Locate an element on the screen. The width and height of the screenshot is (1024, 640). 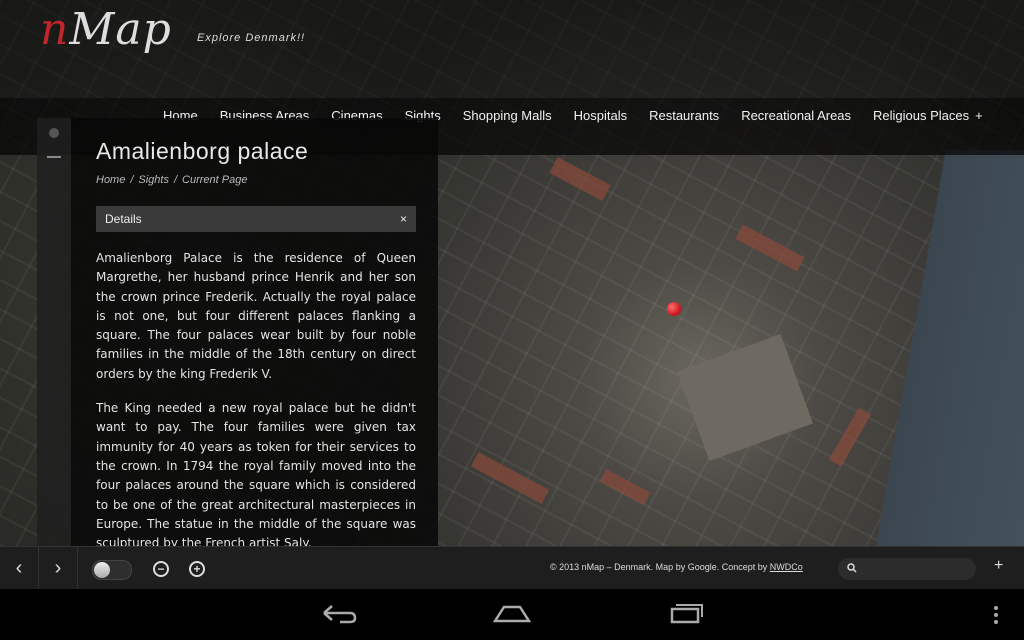
details-label: Details is located at coordinates (123, 219).